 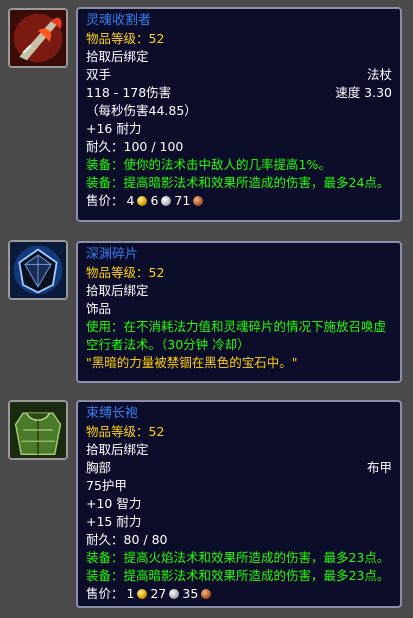 I want to click on slot-row: 胸部 布甲, so click(x=239, y=468).